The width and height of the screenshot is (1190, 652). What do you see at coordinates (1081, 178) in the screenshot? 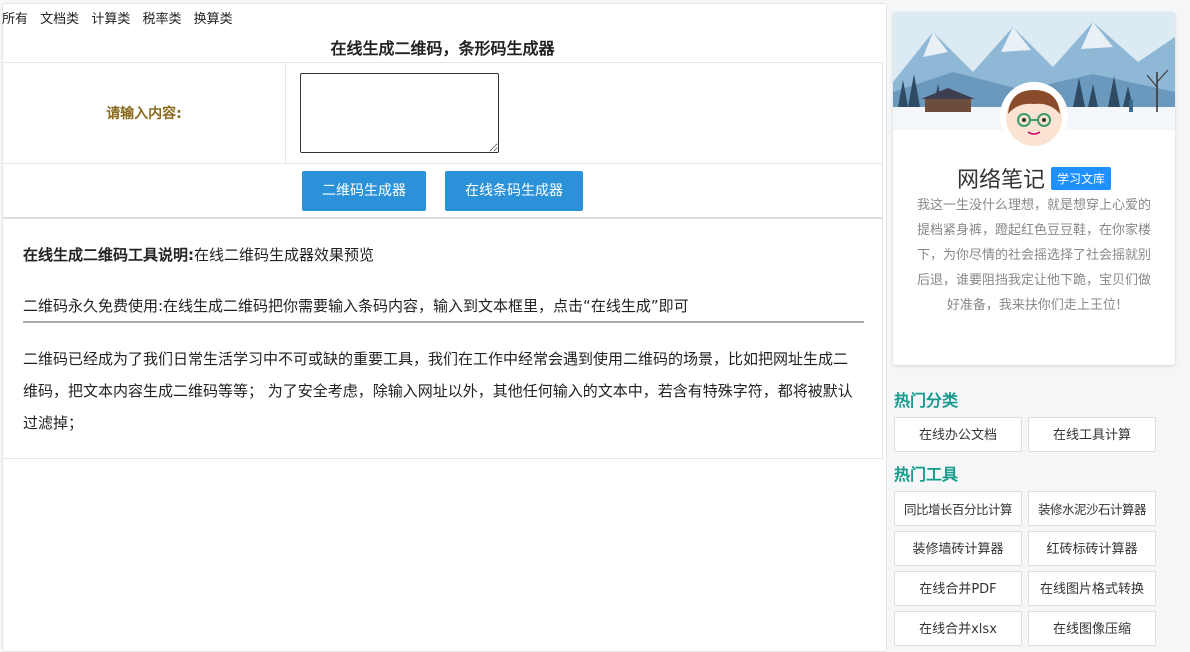
I see `profile-tag-badge: 学习文库` at bounding box center [1081, 178].